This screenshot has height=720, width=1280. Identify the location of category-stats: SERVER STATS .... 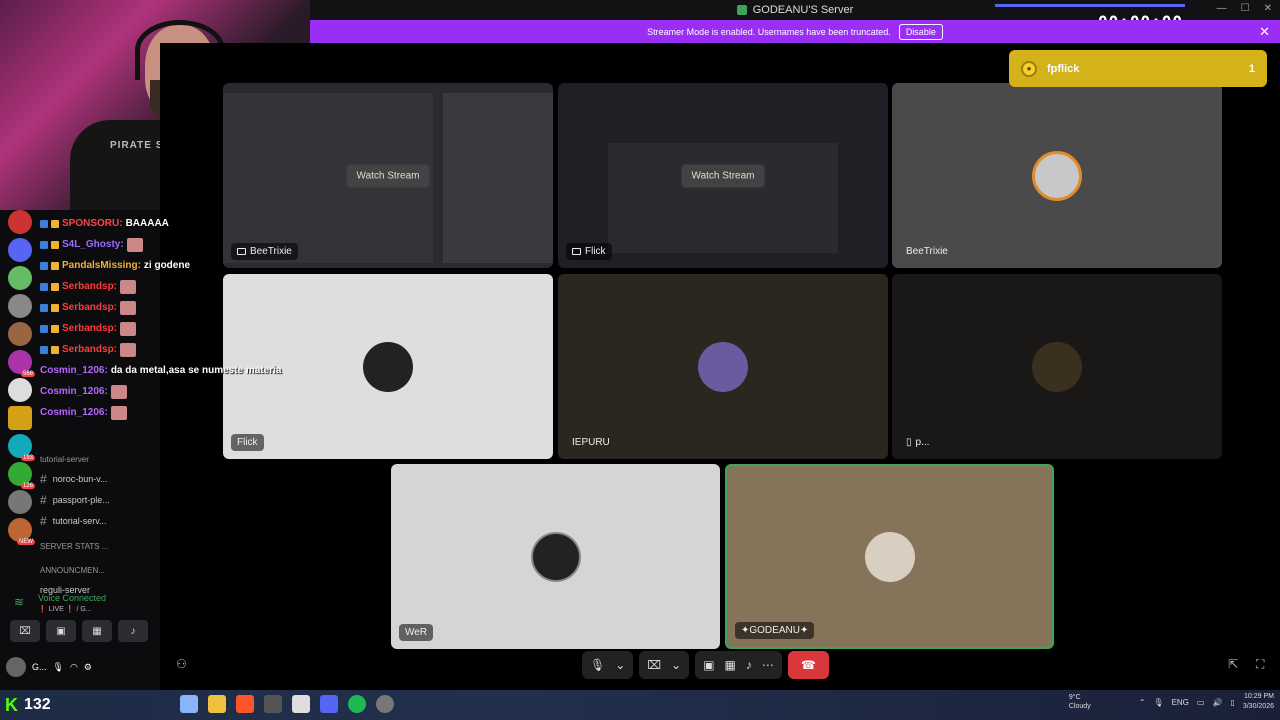
(97, 546).